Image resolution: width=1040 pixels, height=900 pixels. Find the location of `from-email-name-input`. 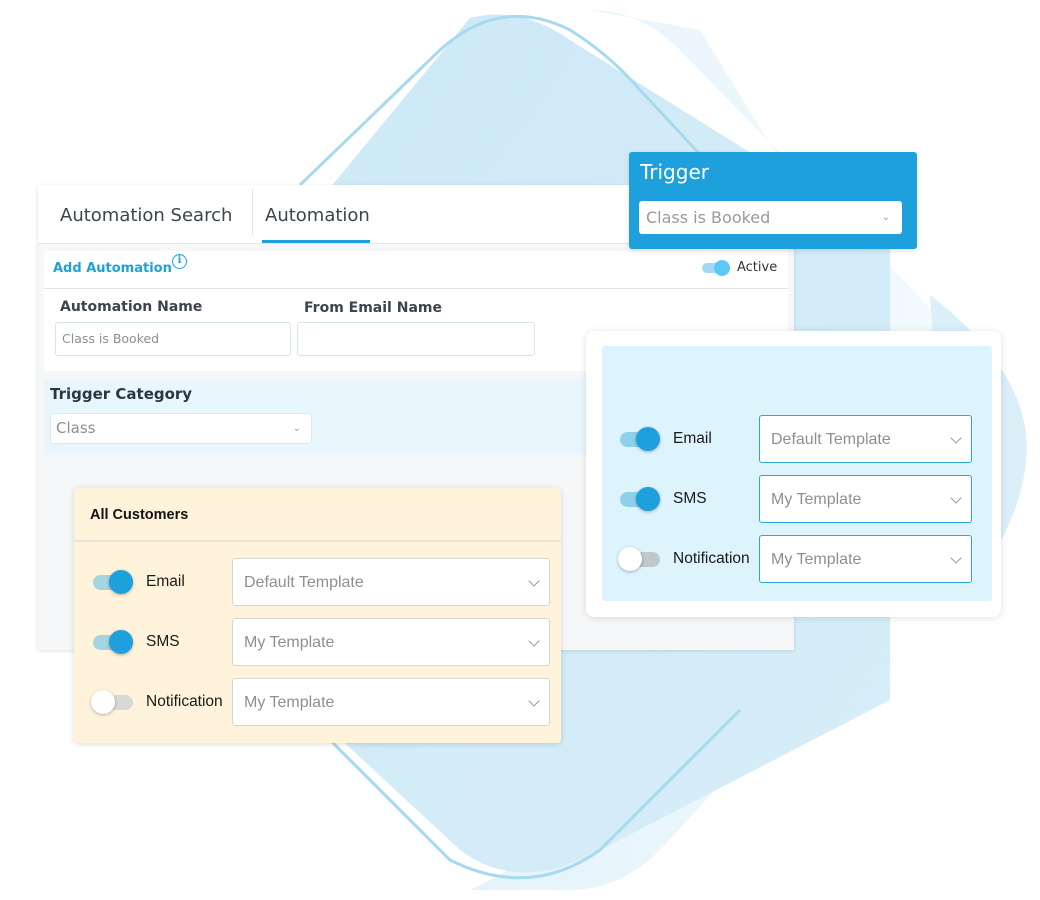

from-email-name-input is located at coordinates (416, 339).